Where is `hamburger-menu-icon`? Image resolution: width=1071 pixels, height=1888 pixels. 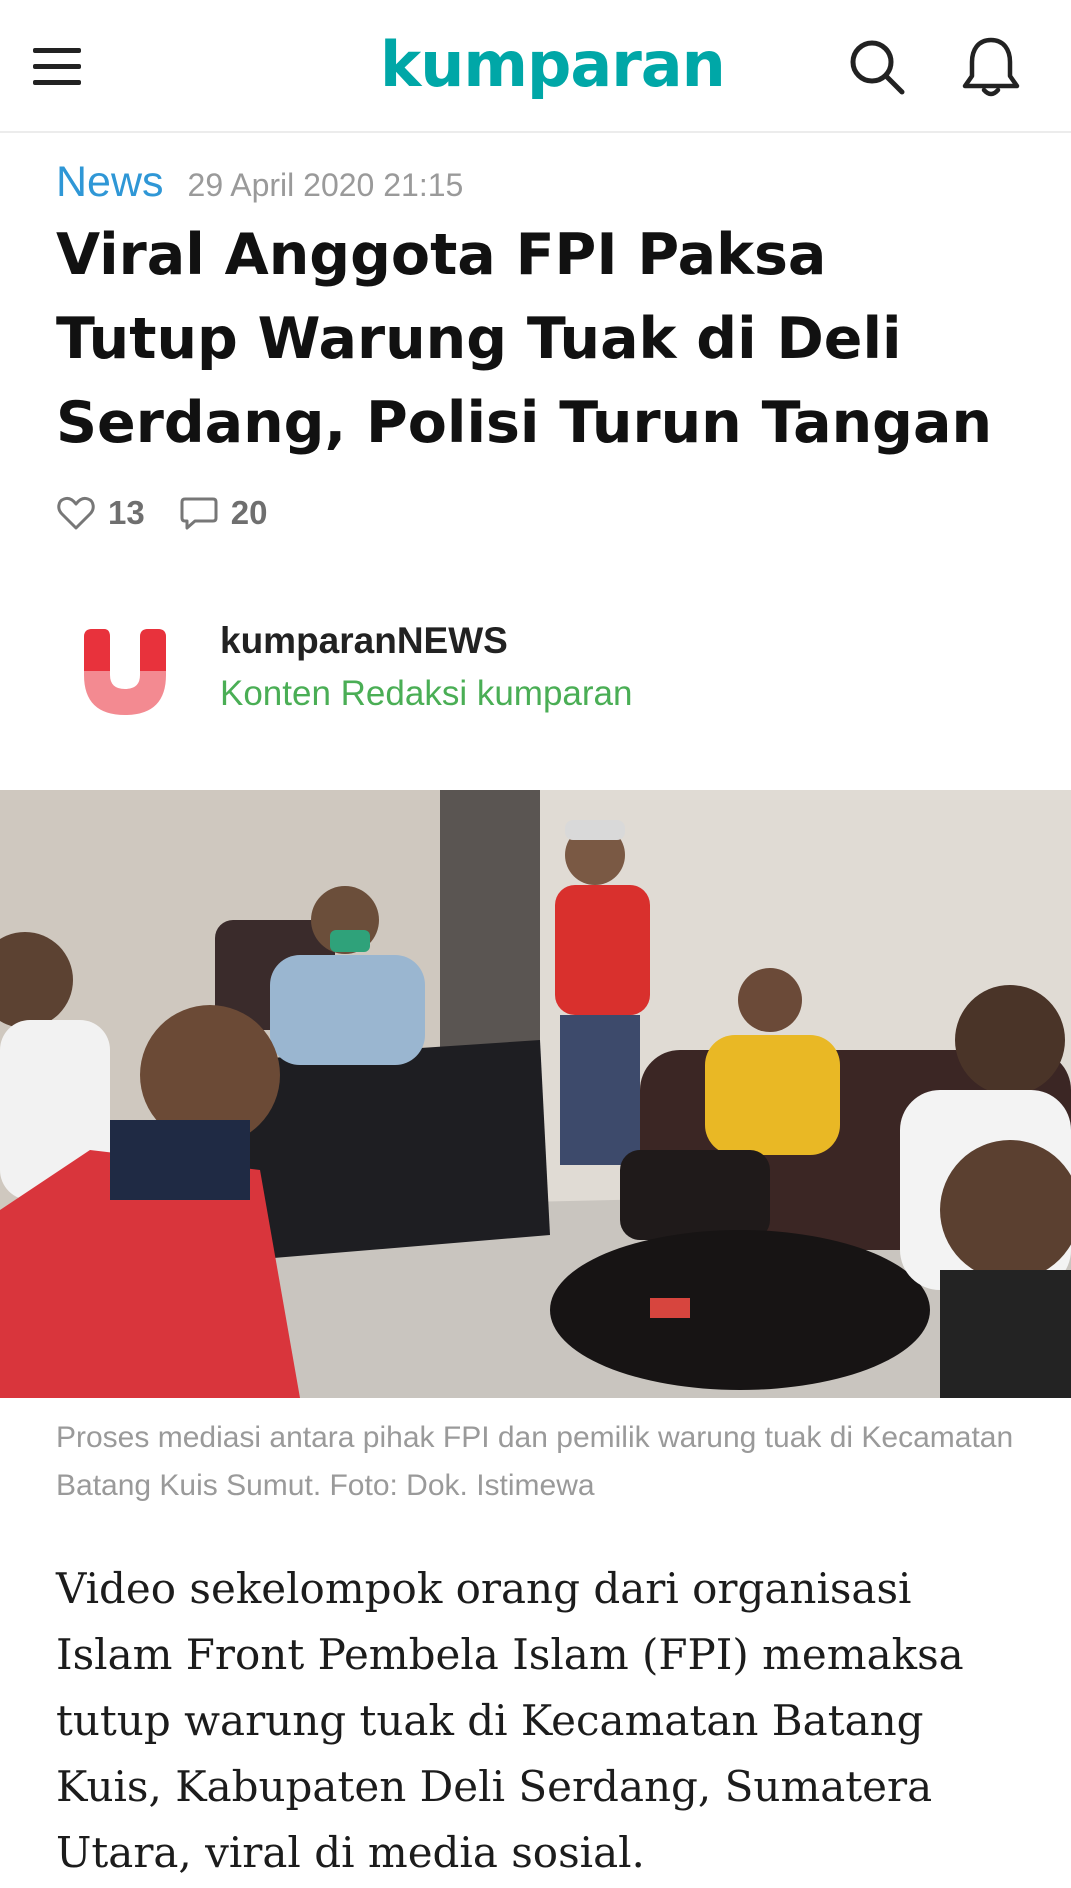
hamburger-menu-icon is located at coordinates (57, 67).